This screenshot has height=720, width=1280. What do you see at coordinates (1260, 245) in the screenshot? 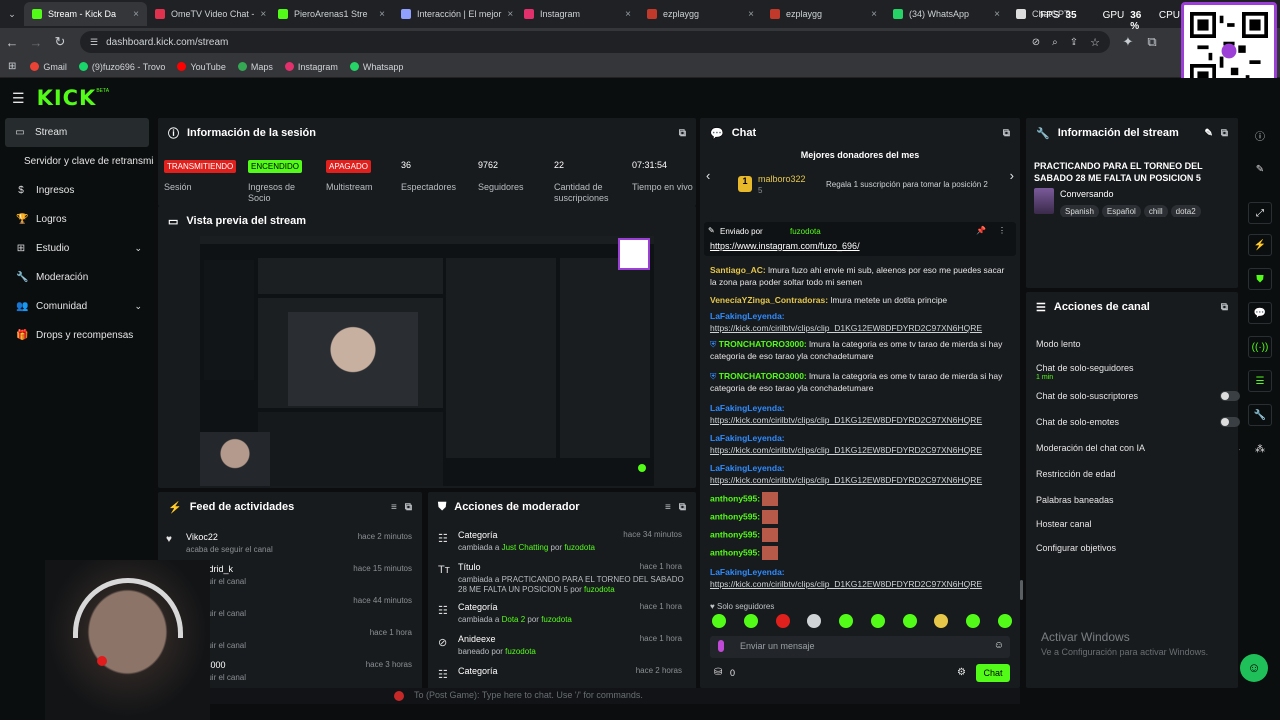
I see `rail-bolt-icon: ⚡` at bounding box center [1260, 245].